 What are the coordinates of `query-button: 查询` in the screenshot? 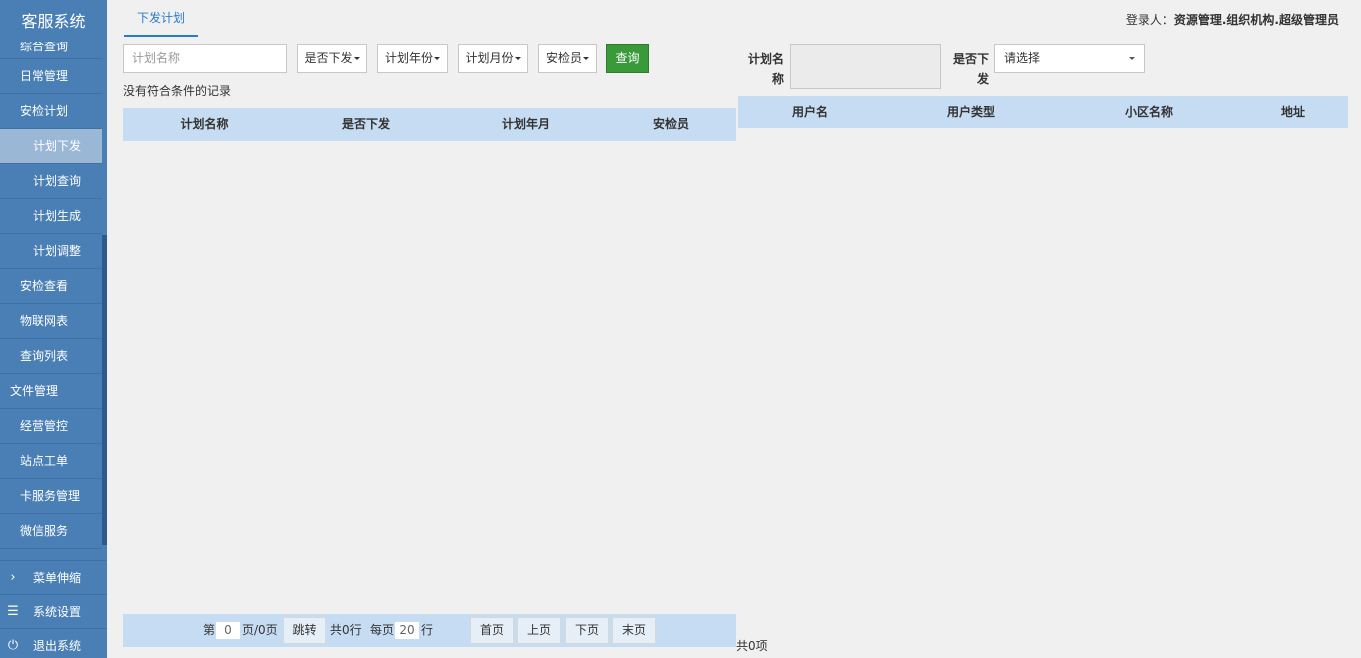 It's located at (627, 58).